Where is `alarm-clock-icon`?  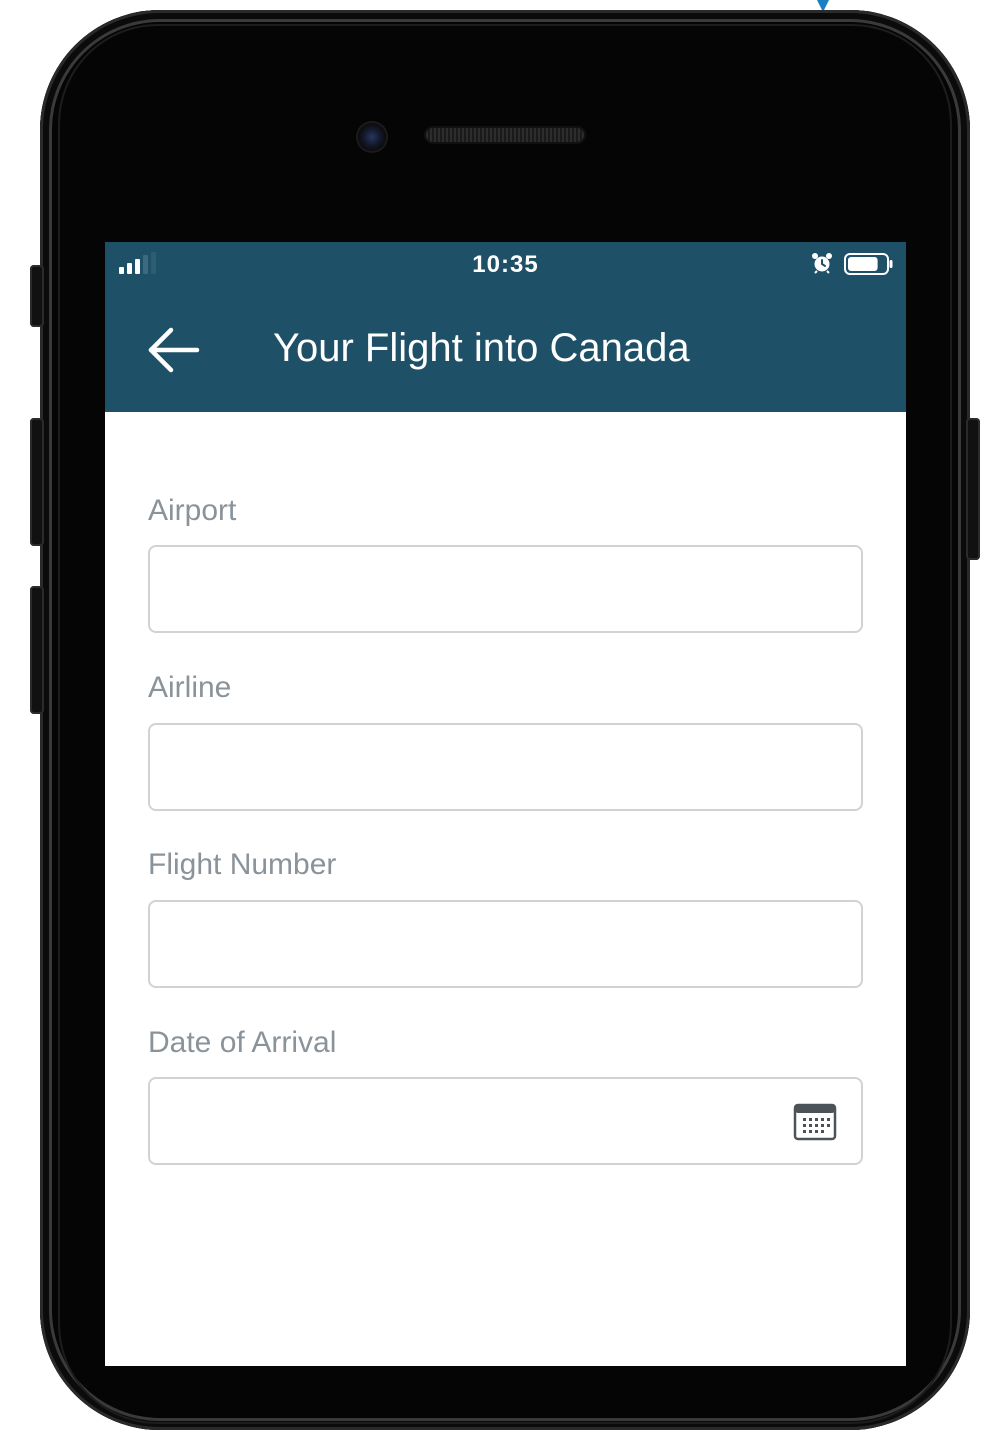
alarm-clock-icon is located at coordinates (822, 263).